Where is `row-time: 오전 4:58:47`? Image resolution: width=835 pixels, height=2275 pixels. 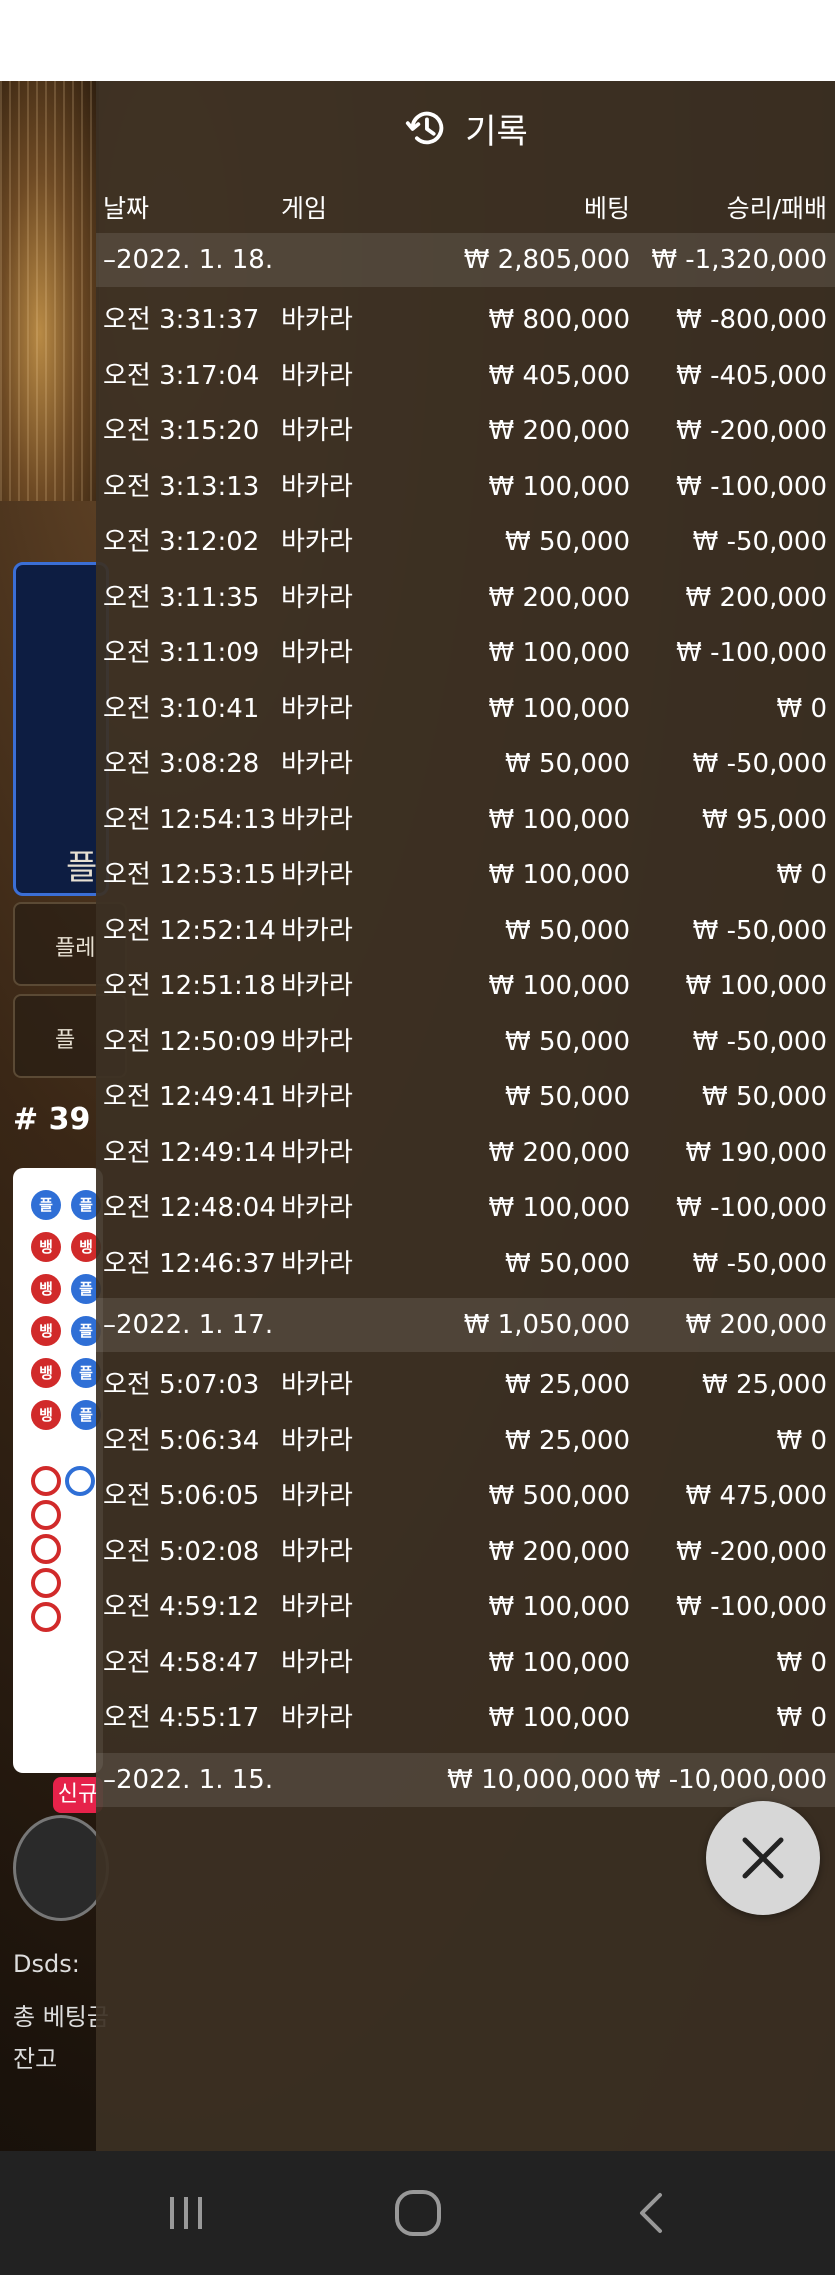 row-time: 오전 4:58:47 is located at coordinates (181, 1662).